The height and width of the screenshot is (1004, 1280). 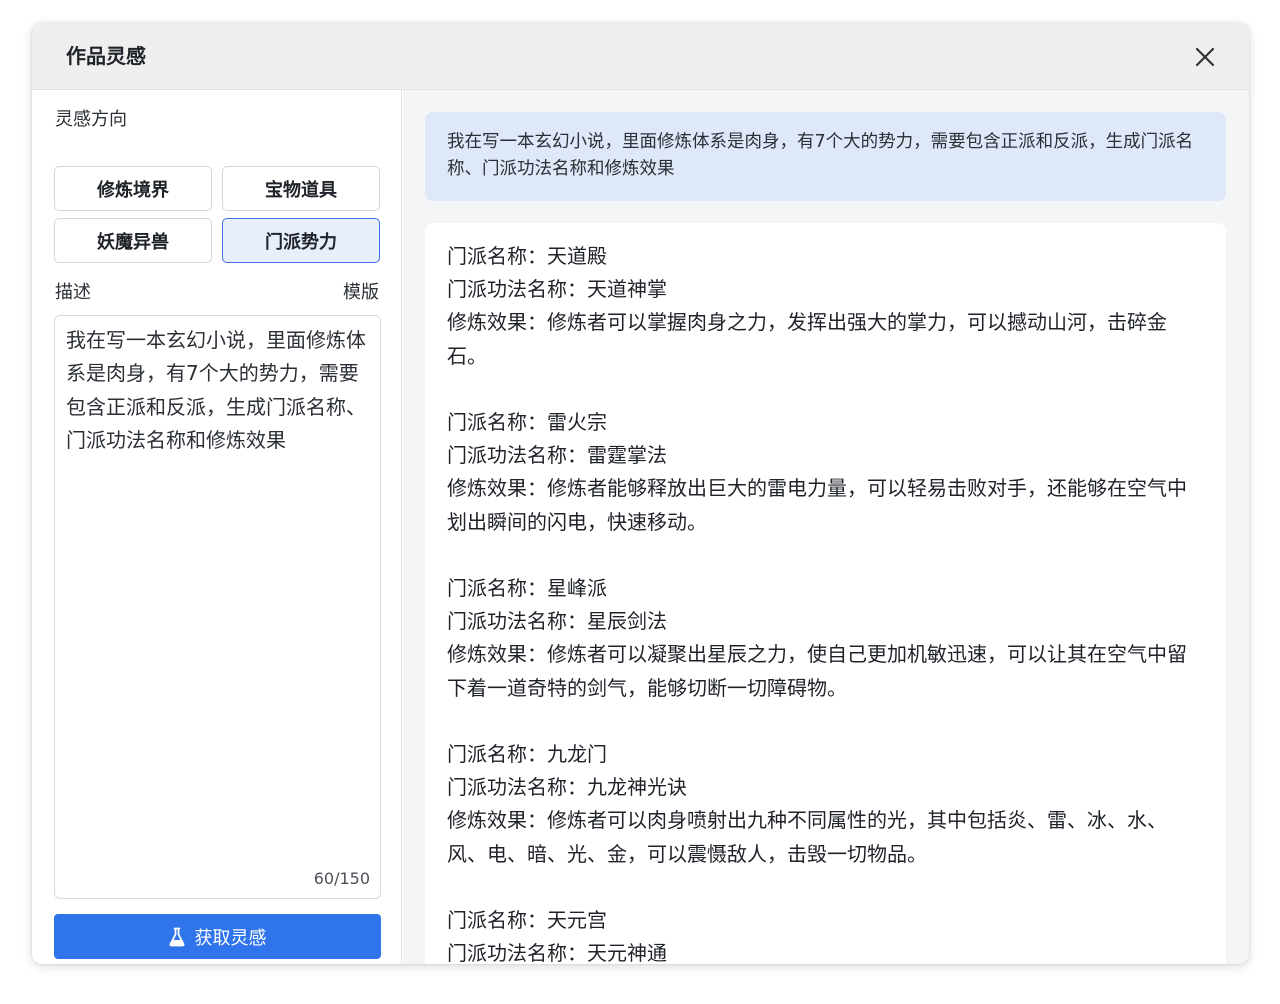 What do you see at coordinates (133, 240) in the screenshot?
I see `category-button-monster: 妖魔异兽` at bounding box center [133, 240].